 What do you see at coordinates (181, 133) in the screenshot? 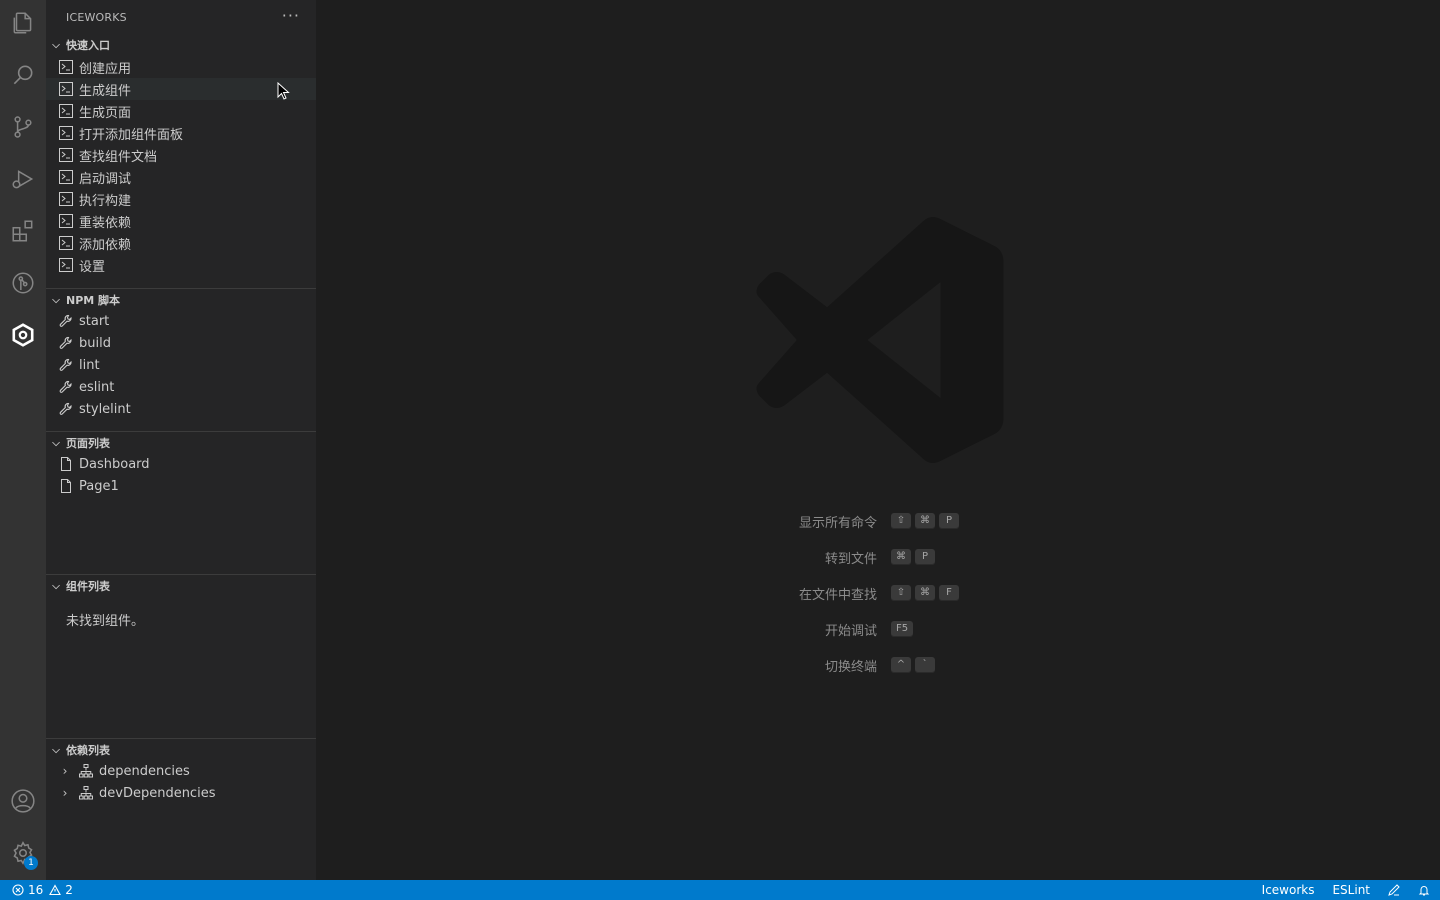
I see `quick-entry-item: 打开添加组件面板` at bounding box center [181, 133].